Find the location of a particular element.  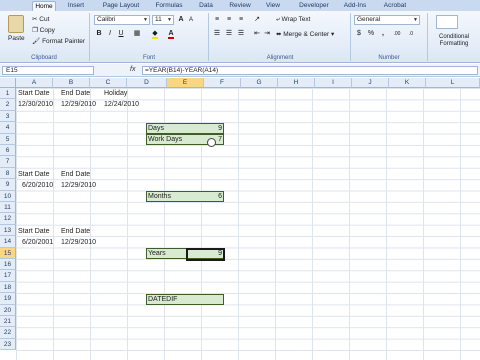

row-header: 5 is located at coordinates (8, 139).